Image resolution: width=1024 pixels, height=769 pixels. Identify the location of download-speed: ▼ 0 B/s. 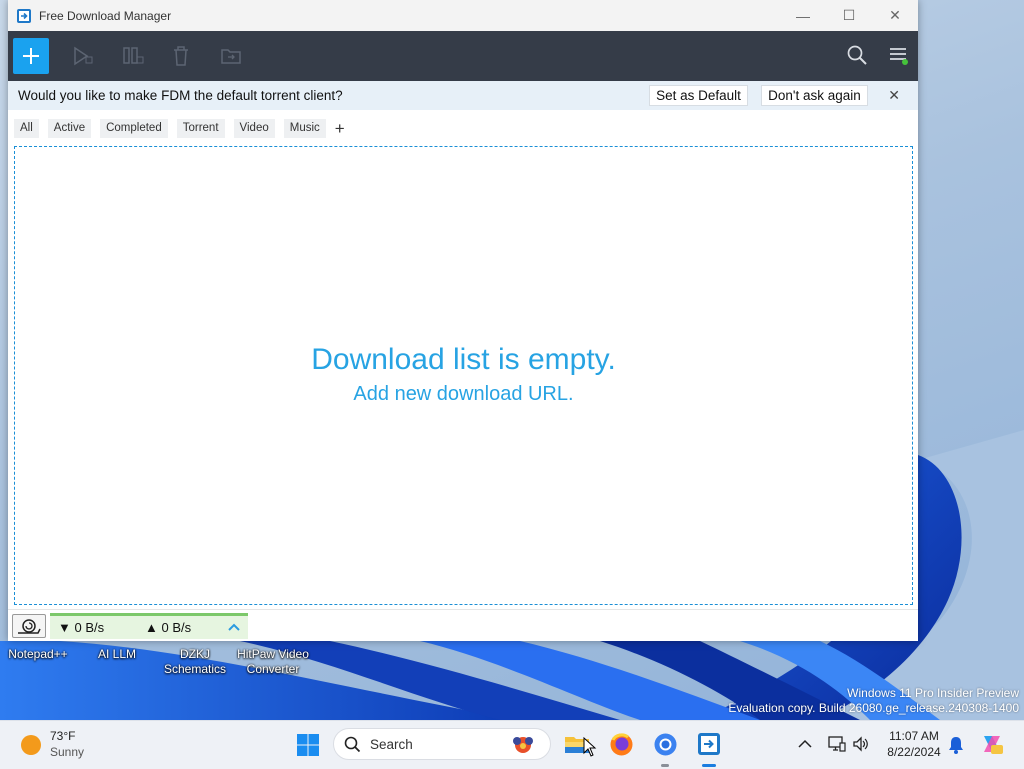
(81, 627).